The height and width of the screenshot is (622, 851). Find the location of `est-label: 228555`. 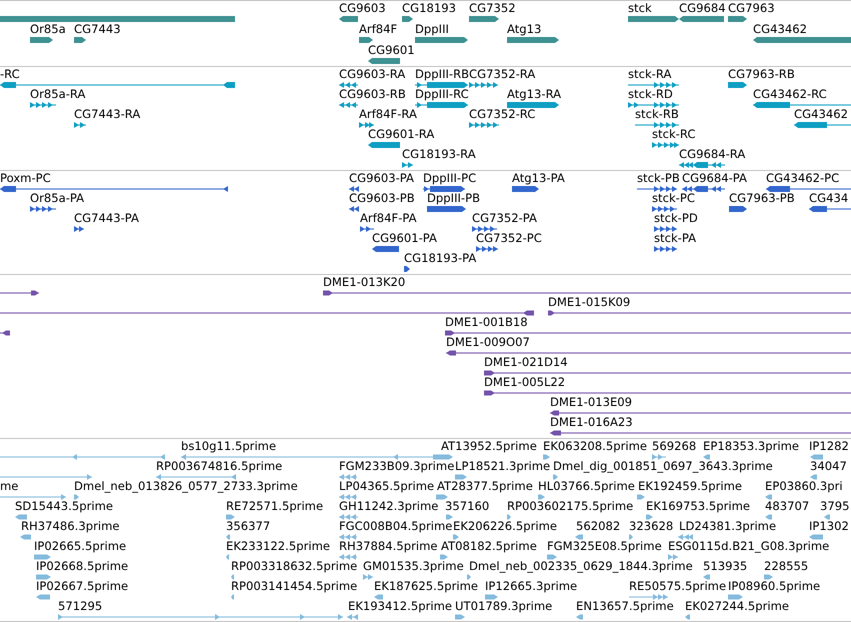

est-label: 228555 is located at coordinates (786, 566).